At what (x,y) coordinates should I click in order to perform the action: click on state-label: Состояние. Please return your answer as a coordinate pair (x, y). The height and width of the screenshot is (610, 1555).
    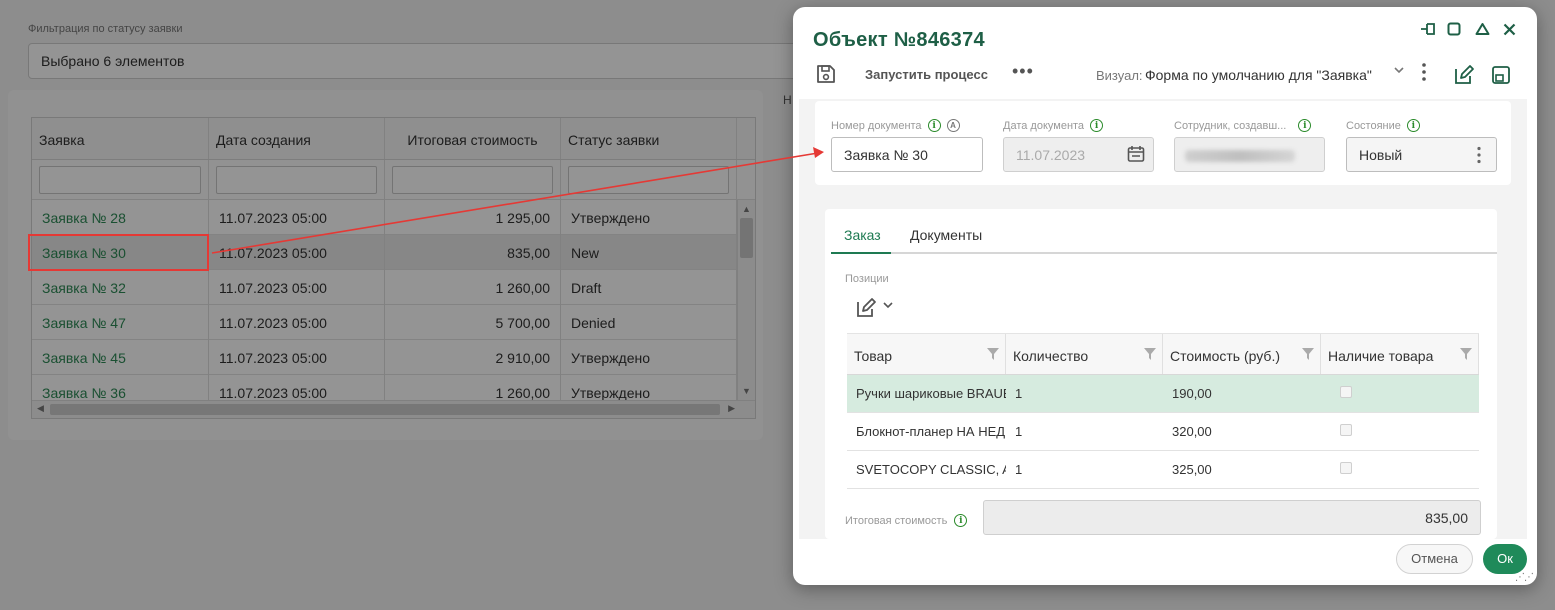
    Looking at the image, I should click on (1373, 125).